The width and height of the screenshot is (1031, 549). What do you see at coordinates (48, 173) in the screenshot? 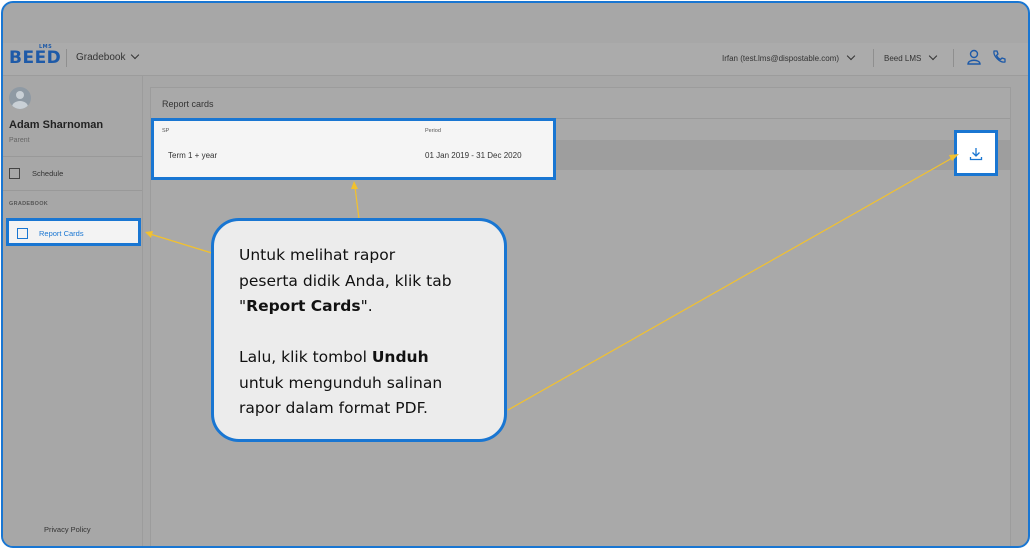
I see `sidebar-item-label: Schedule` at bounding box center [48, 173].